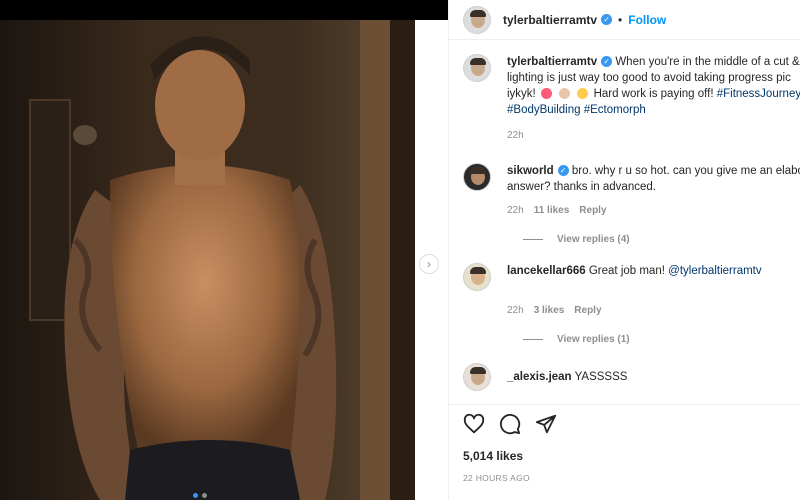  Describe the element at coordinates (646, 135) in the screenshot. I see `caption-meta: 22h` at that location.